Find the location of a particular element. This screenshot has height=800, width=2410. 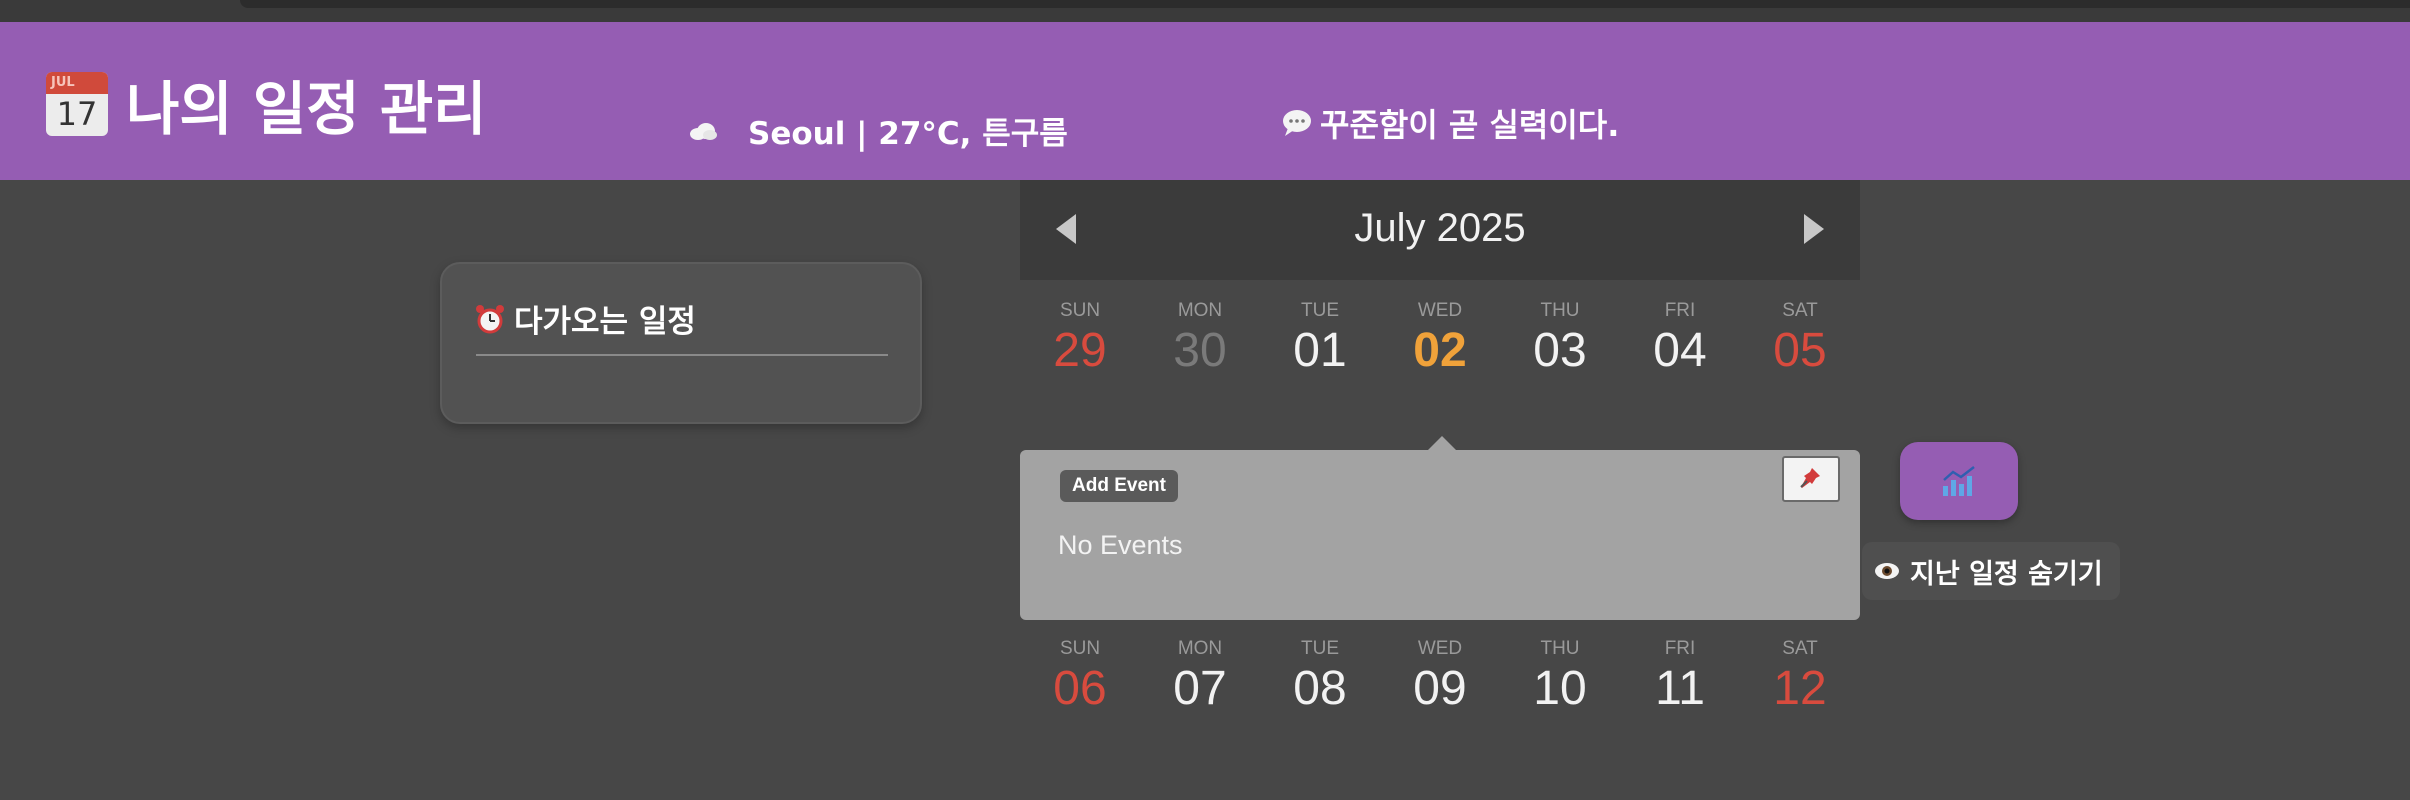

day-number: 30 is located at coordinates (1200, 350).